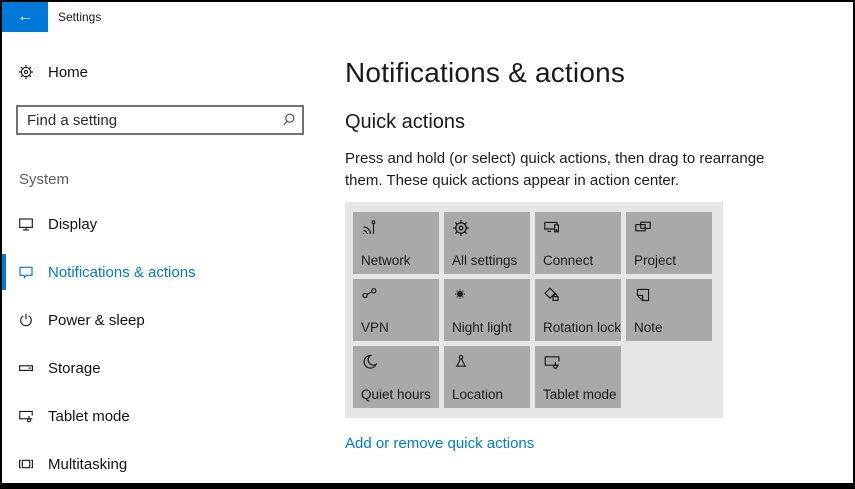  What do you see at coordinates (396, 243) in the screenshot?
I see `quick-action-tile-network: Network` at bounding box center [396, 243].